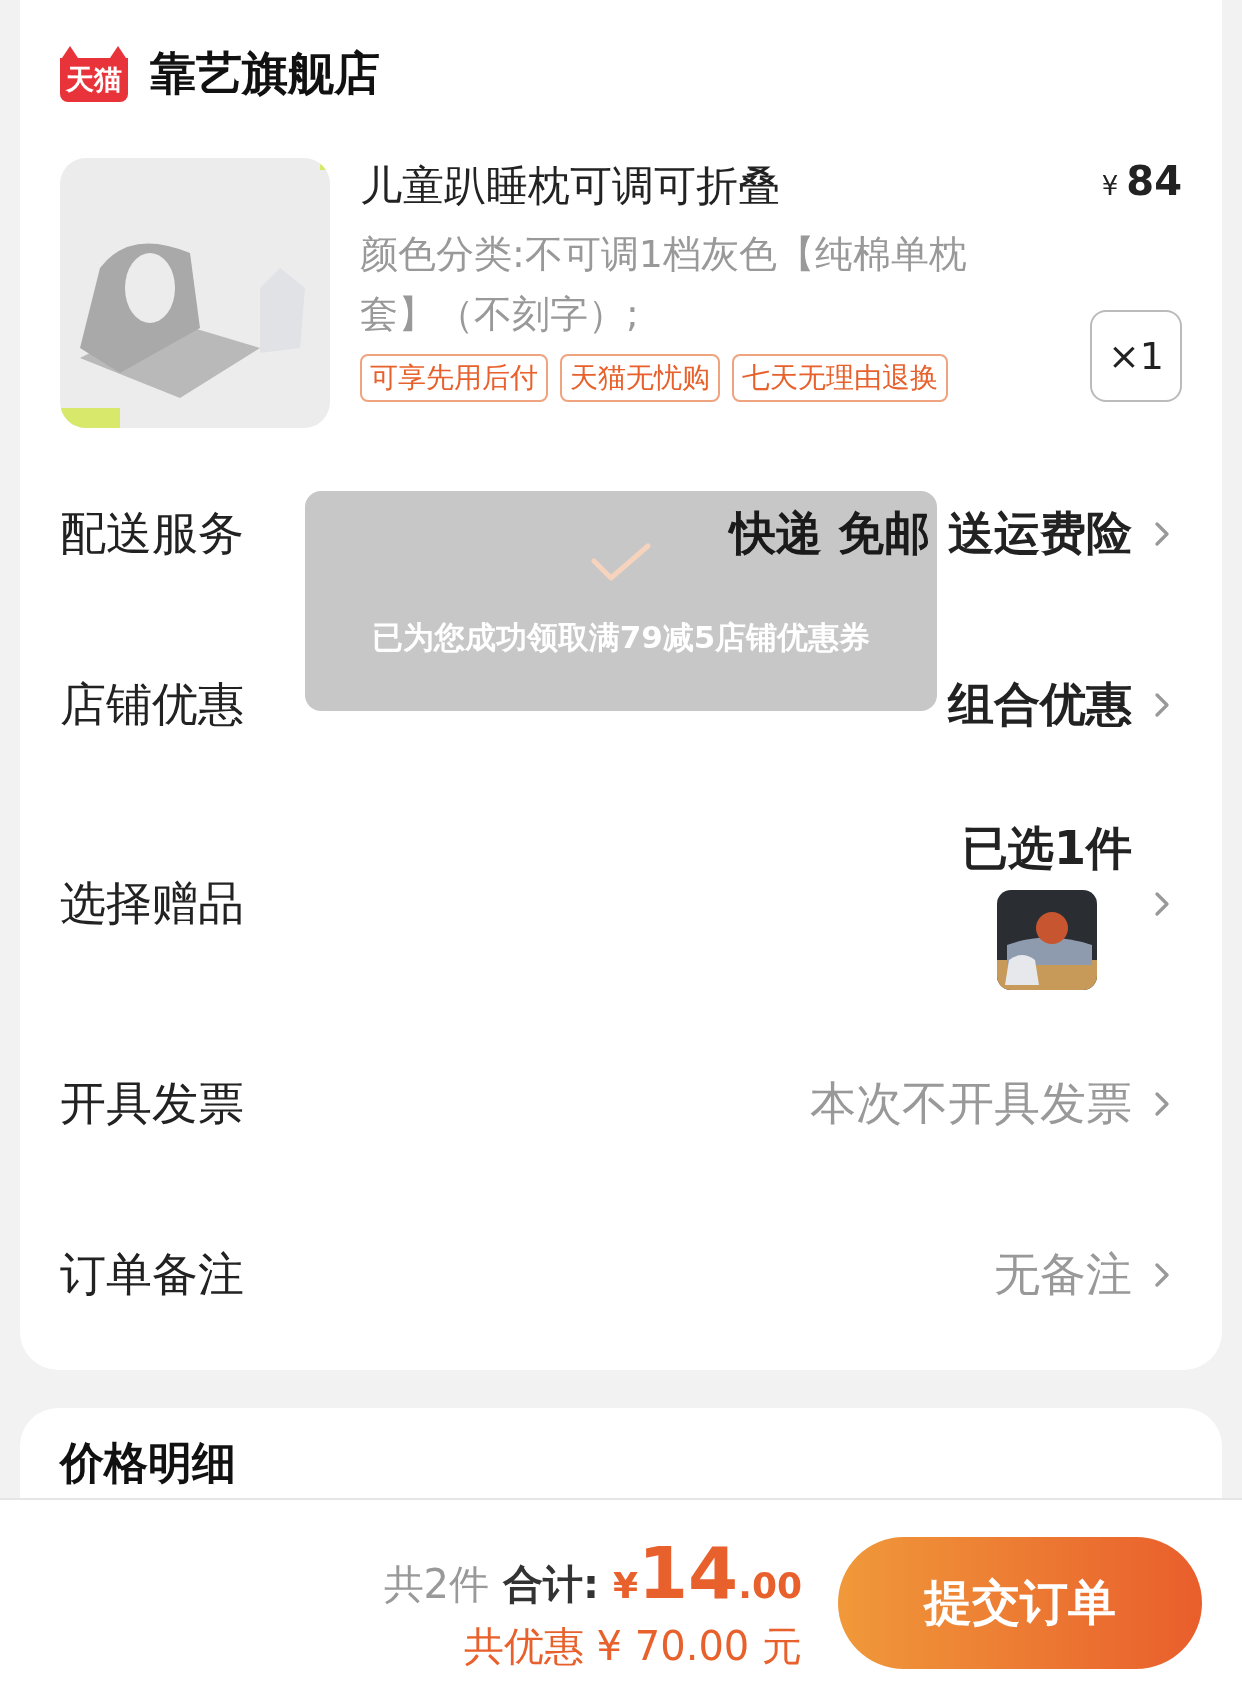  What do you see at coordinates (1040, 704) in the screenshot?
I see `row-value: 组合优惠` at bounding box center [1040, 704].